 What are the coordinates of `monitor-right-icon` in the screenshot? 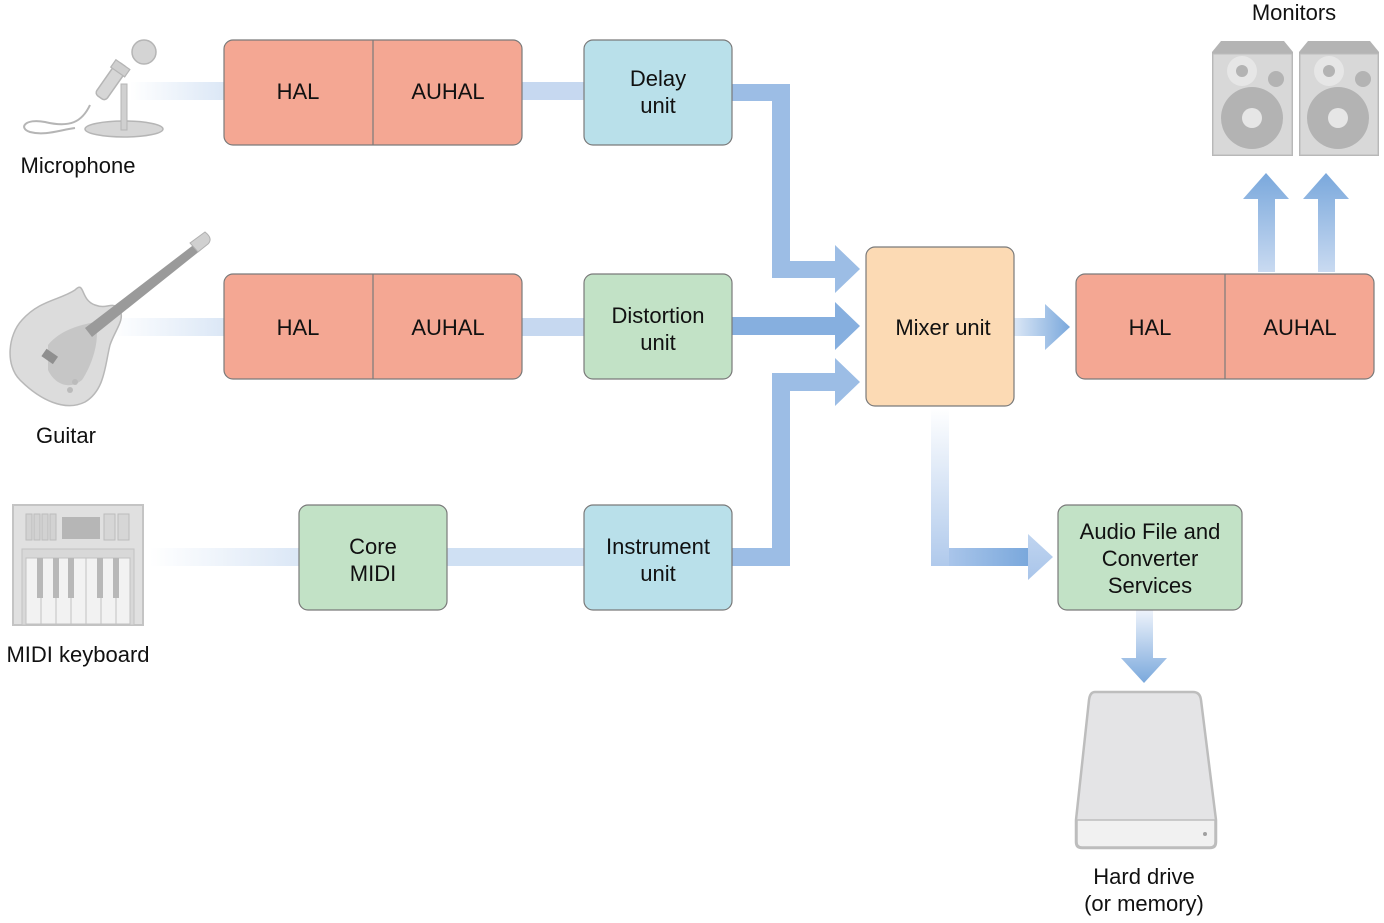 It's located at (1339, 98).